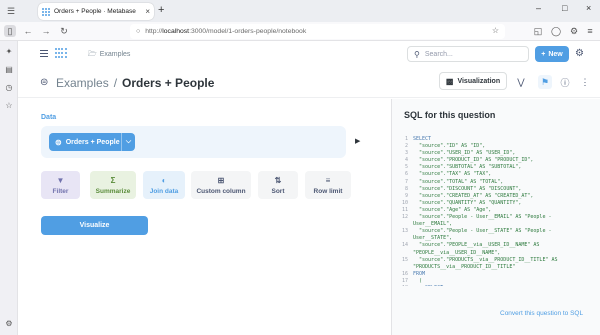 The height and width of the screenshot is (335, 600). I want to click on join-data-button: ◐ Join data, so click(164, 185).